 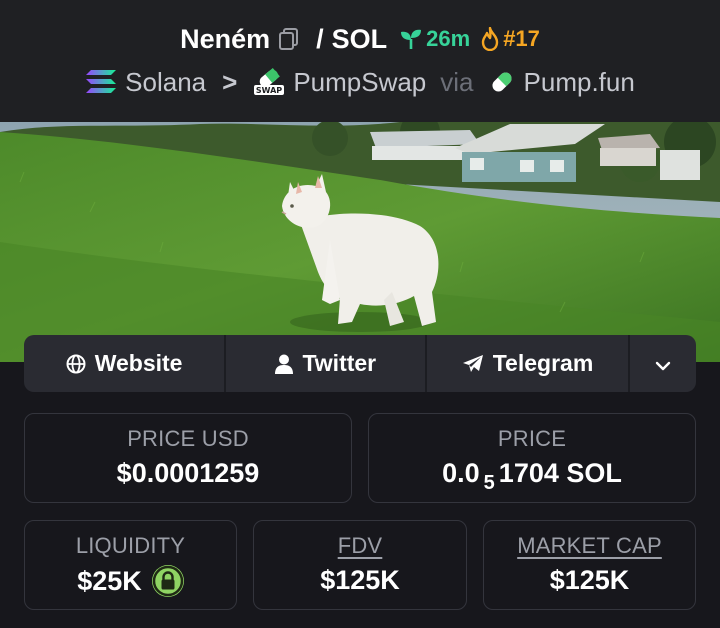 I want to click on website-label: Website, so click(x=138, y=363).